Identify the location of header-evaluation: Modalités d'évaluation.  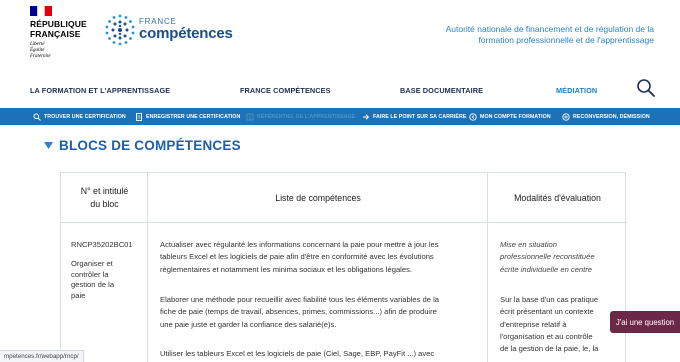
(557, 197).